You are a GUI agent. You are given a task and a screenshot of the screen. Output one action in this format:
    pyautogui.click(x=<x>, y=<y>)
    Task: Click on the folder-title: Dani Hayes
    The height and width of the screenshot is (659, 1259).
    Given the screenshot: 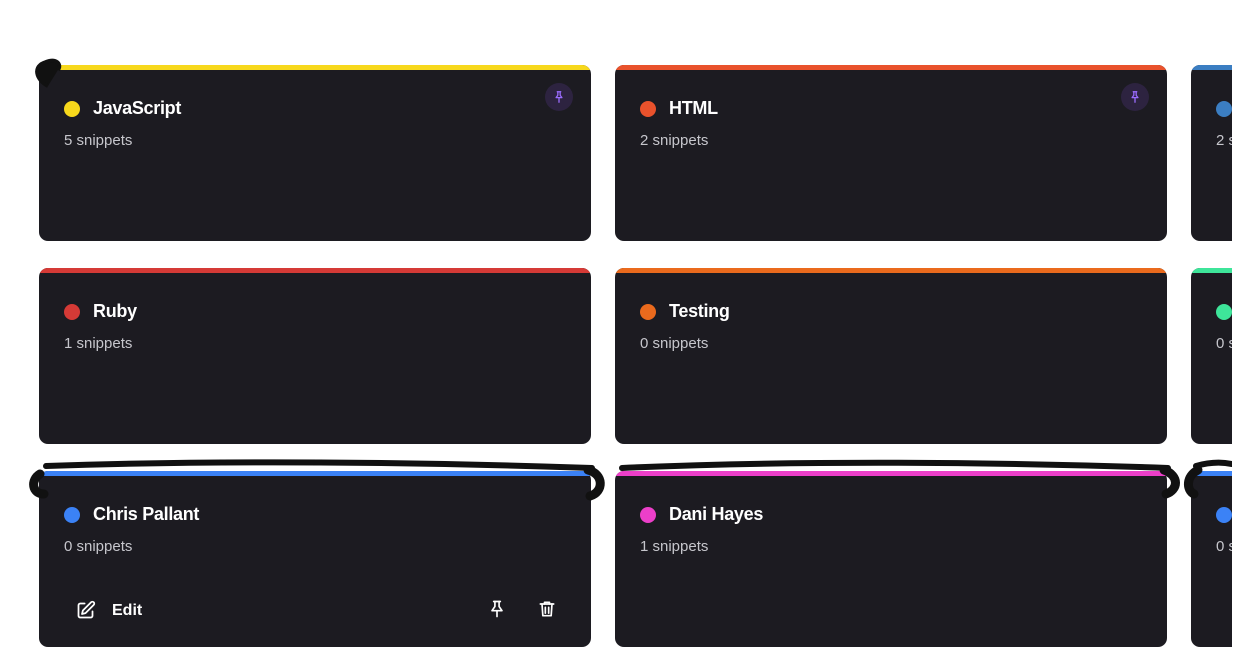 What is the action you would take?
    pyautogui.click(x=716, y=514)
    